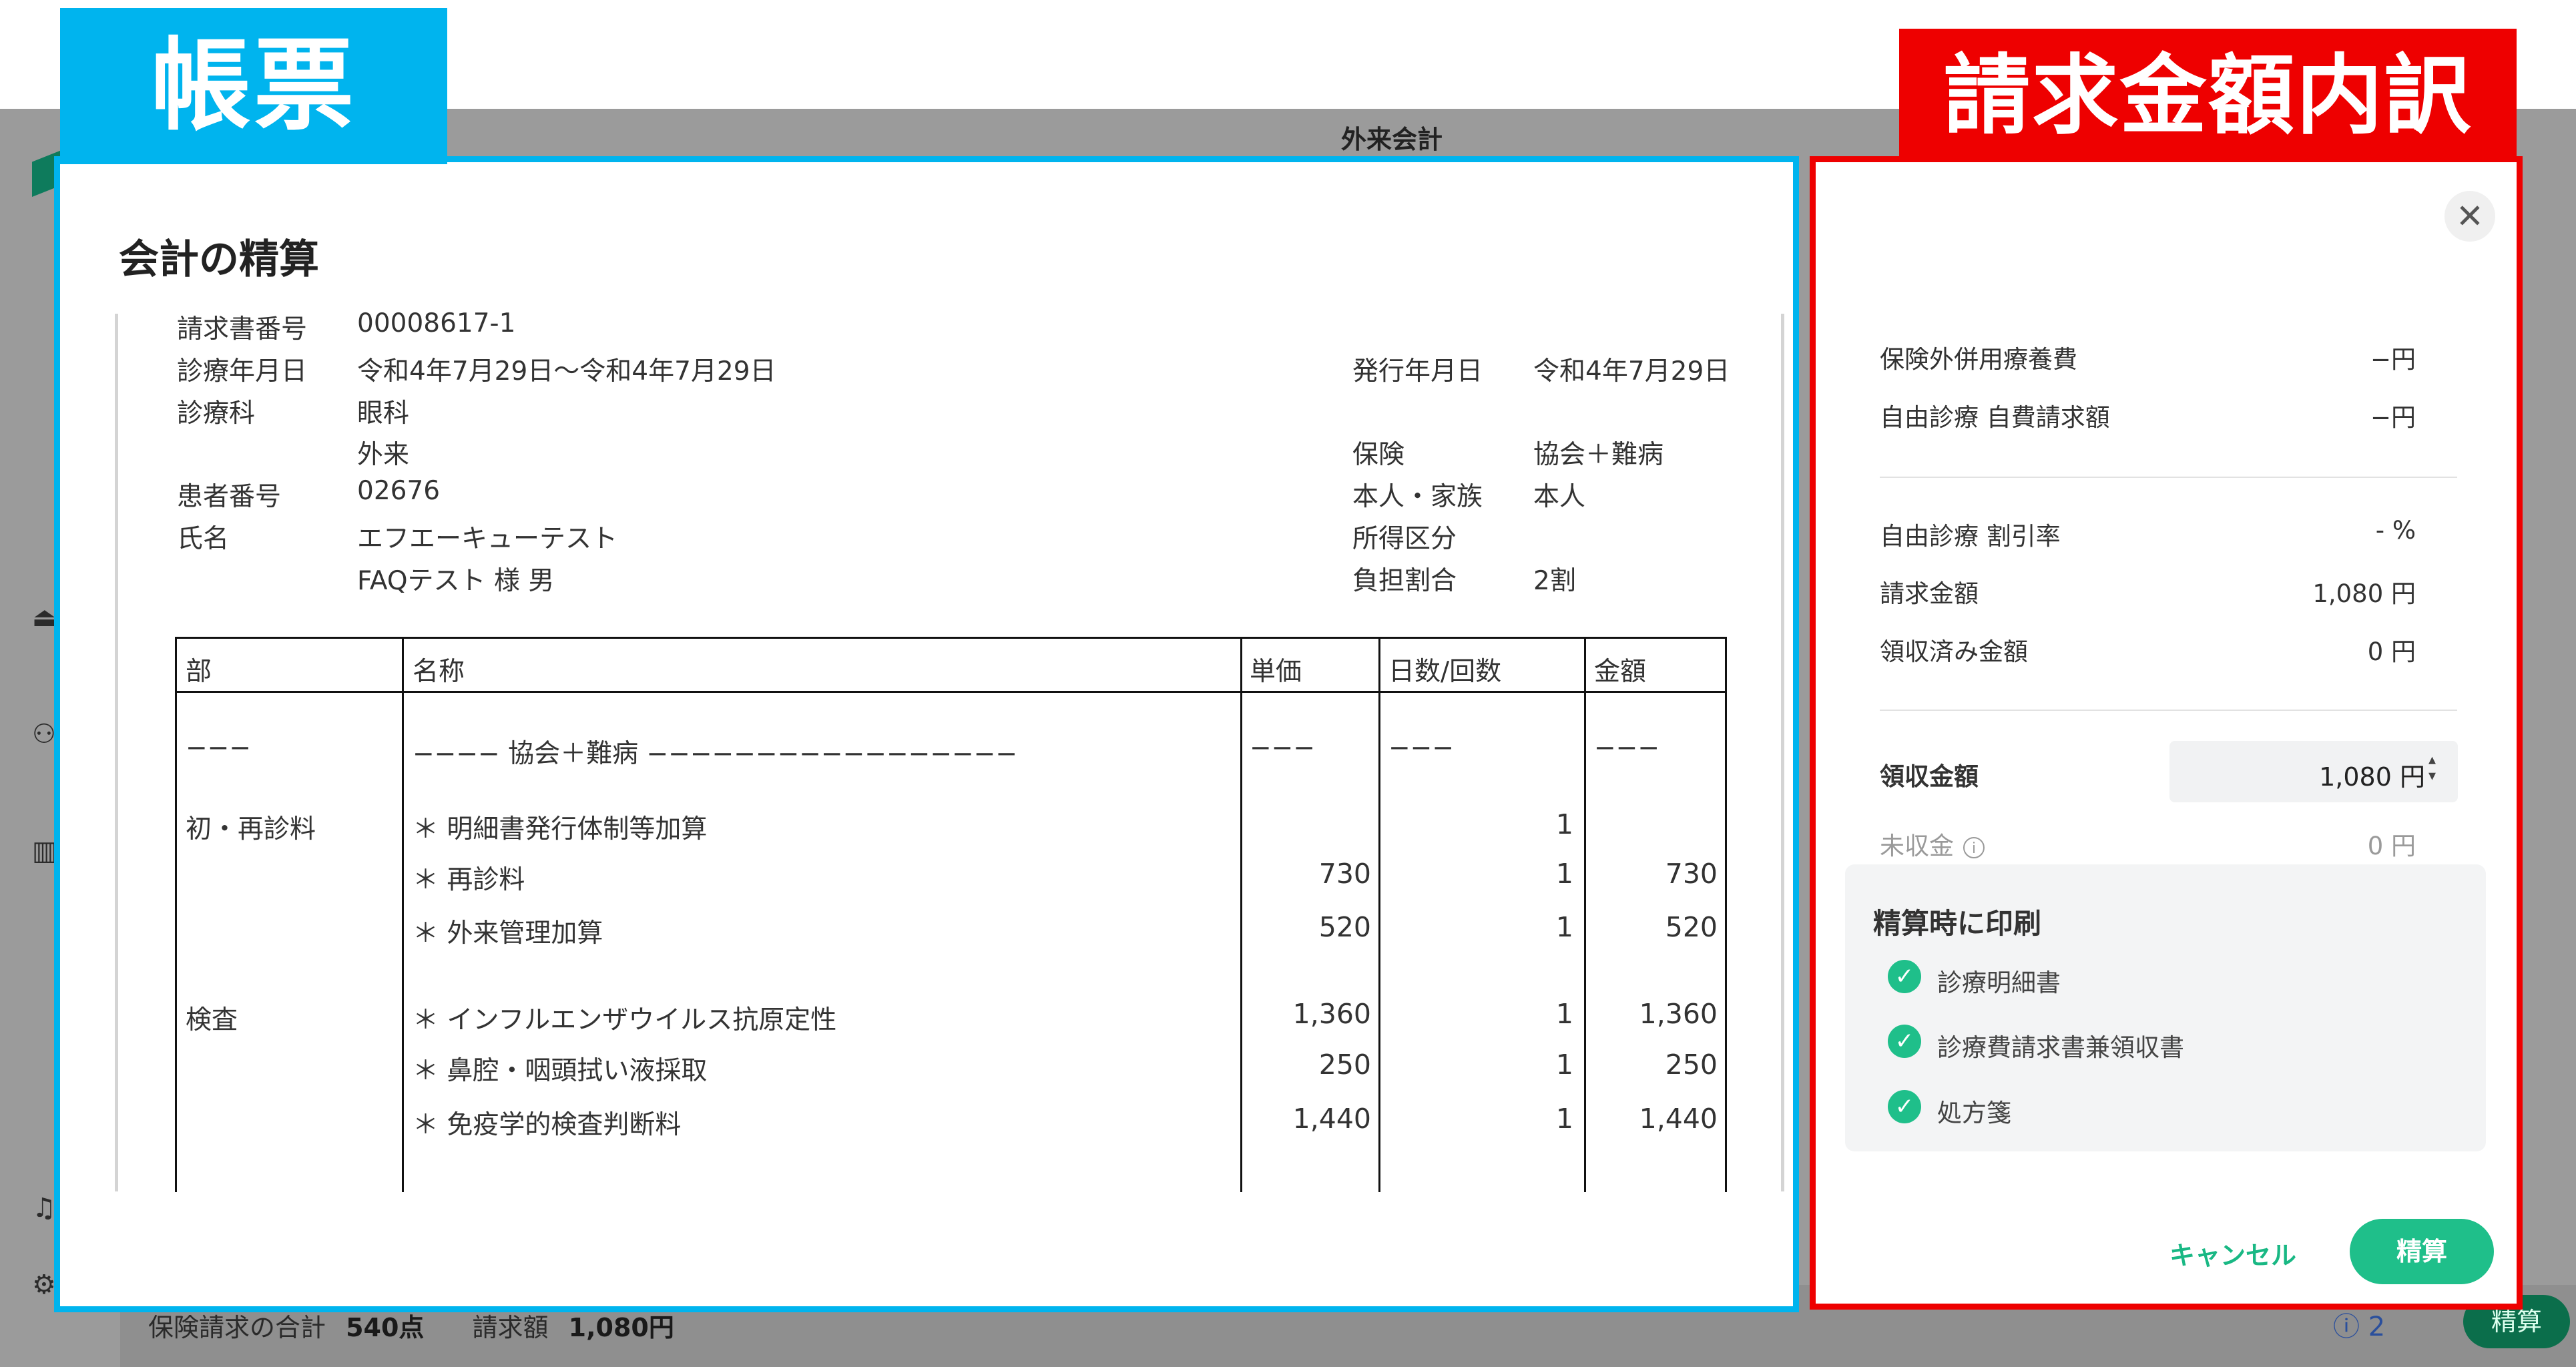 The height and width of the screenshot is (1367, 2576). I want to click on row-name: ＊ インフルエンザウイルス抗原定性, so click(625, 1020).